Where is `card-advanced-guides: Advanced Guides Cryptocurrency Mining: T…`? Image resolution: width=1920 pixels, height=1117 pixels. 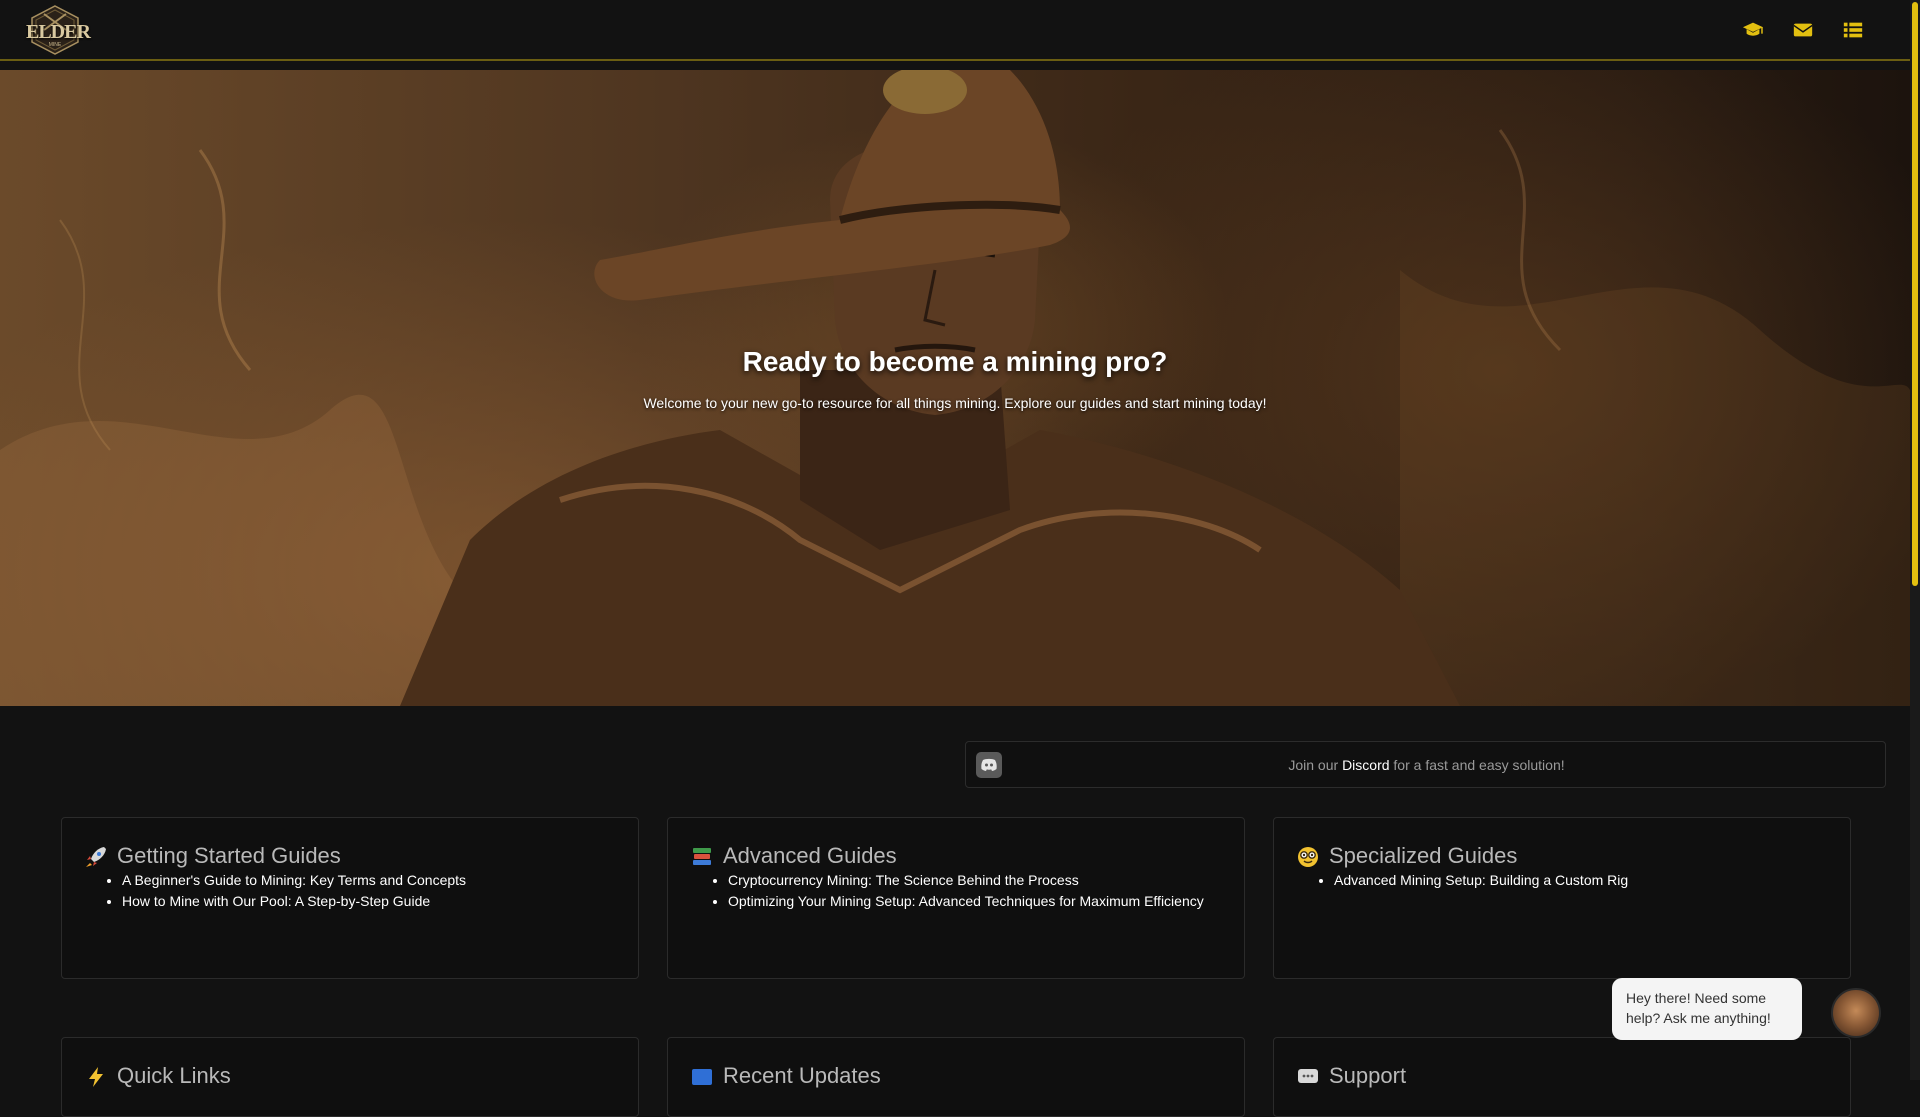
card-advanced-guides: Advanced Guides Cryptocurrency Mining: T… is located at coordinates (956, 898).